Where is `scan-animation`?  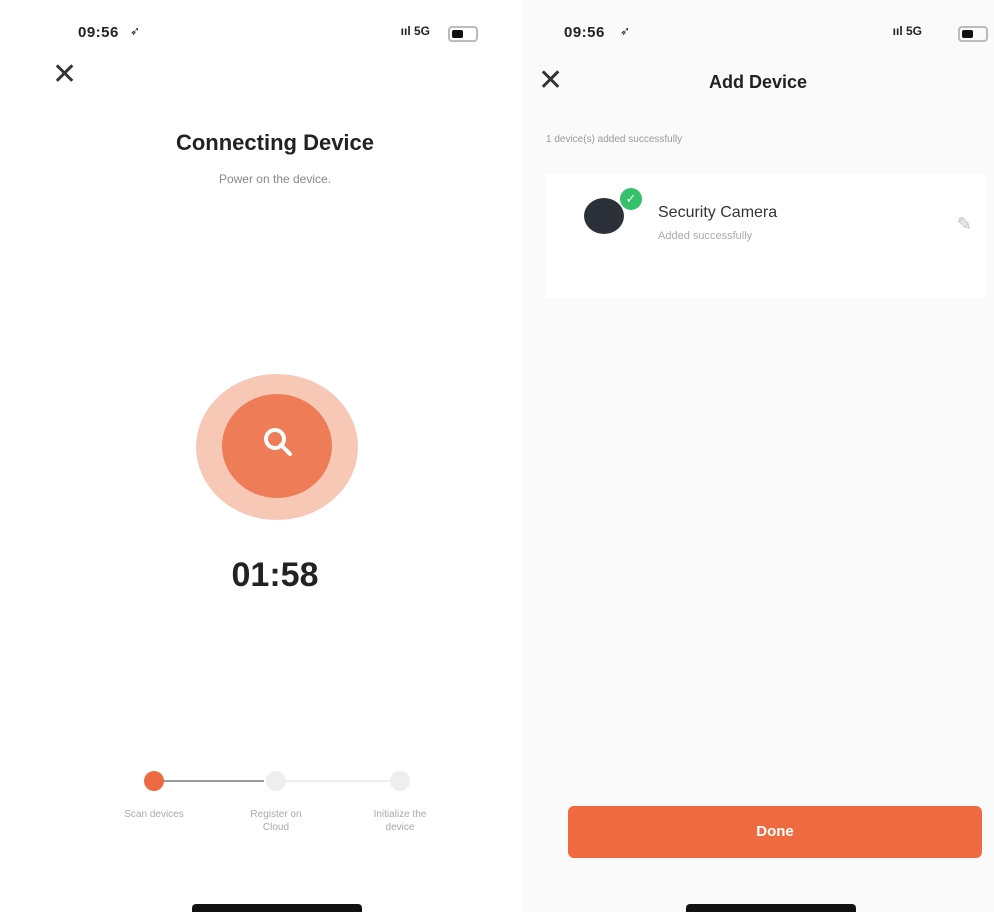
scan-animation is located at coordinates (277, 447).